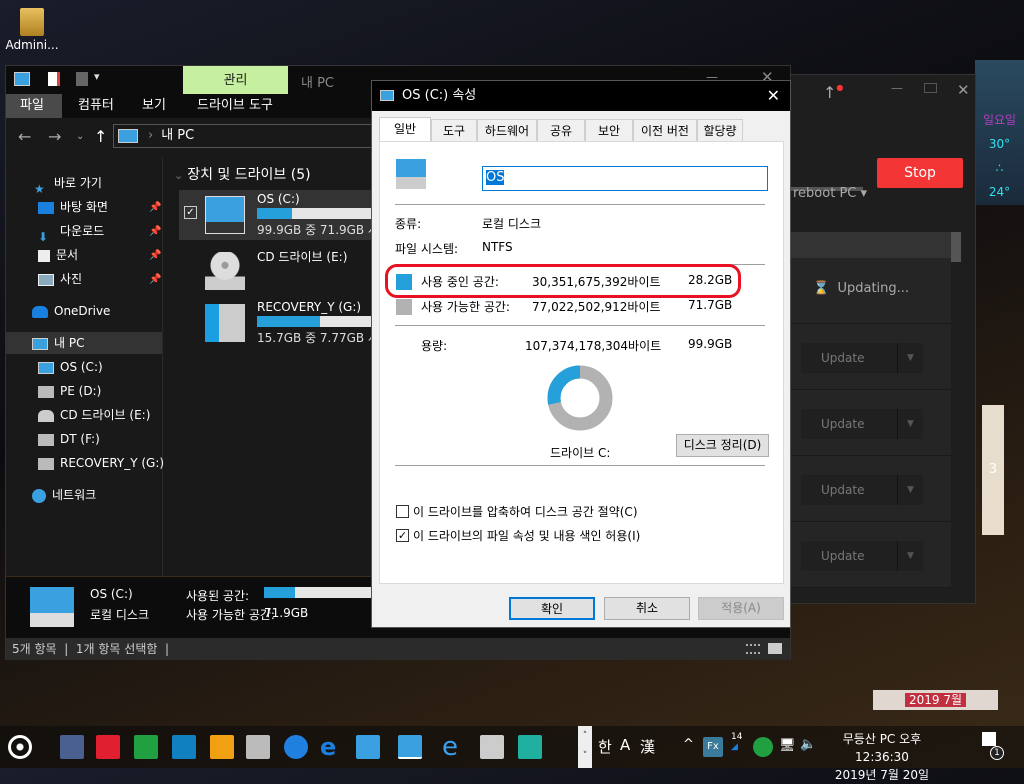 This screenshot has width=1024, height=784. Describe the element at coordinates (830, 193) in the screenshot. I see `reboot-dropdown: reboot PC ▾` at that location.